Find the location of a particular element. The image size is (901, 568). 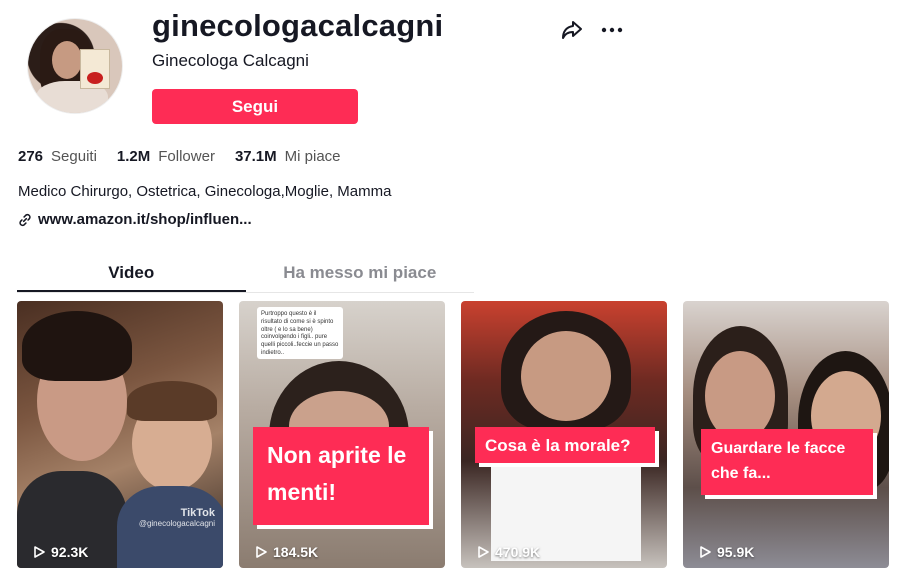

profile-nickname: Ginecologa Calcagni is located at coordinates (230, 60).